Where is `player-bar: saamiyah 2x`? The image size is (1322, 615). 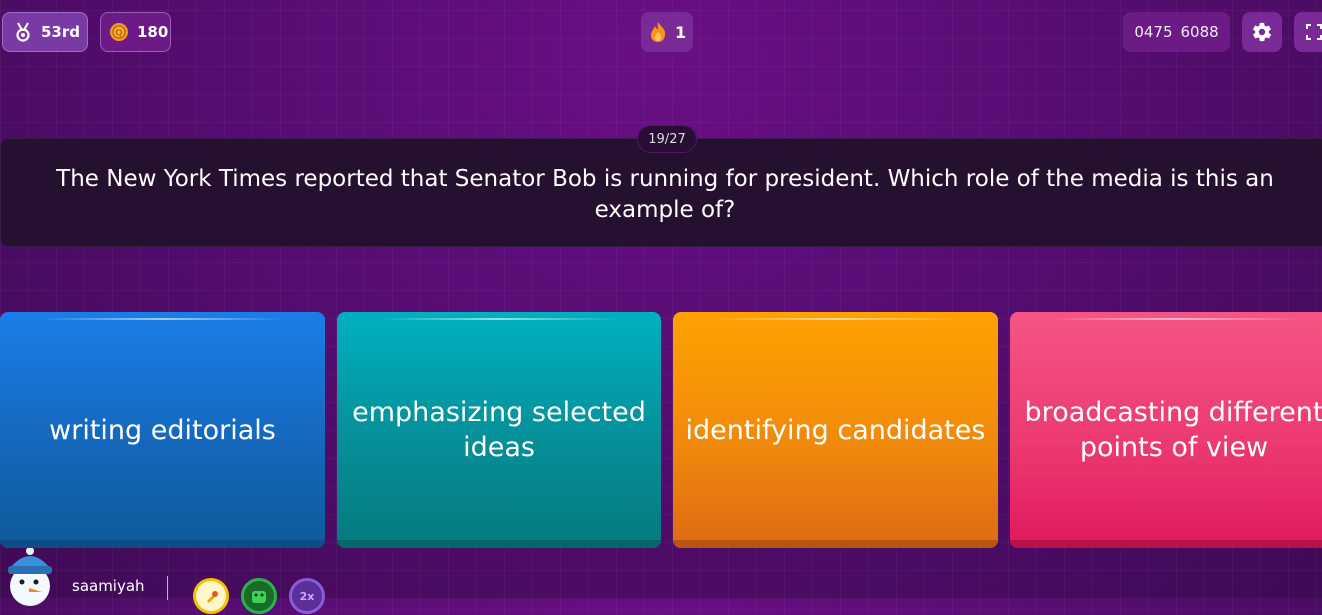
player-bar: saamiyah 2x is located at coordinates (661, 580).